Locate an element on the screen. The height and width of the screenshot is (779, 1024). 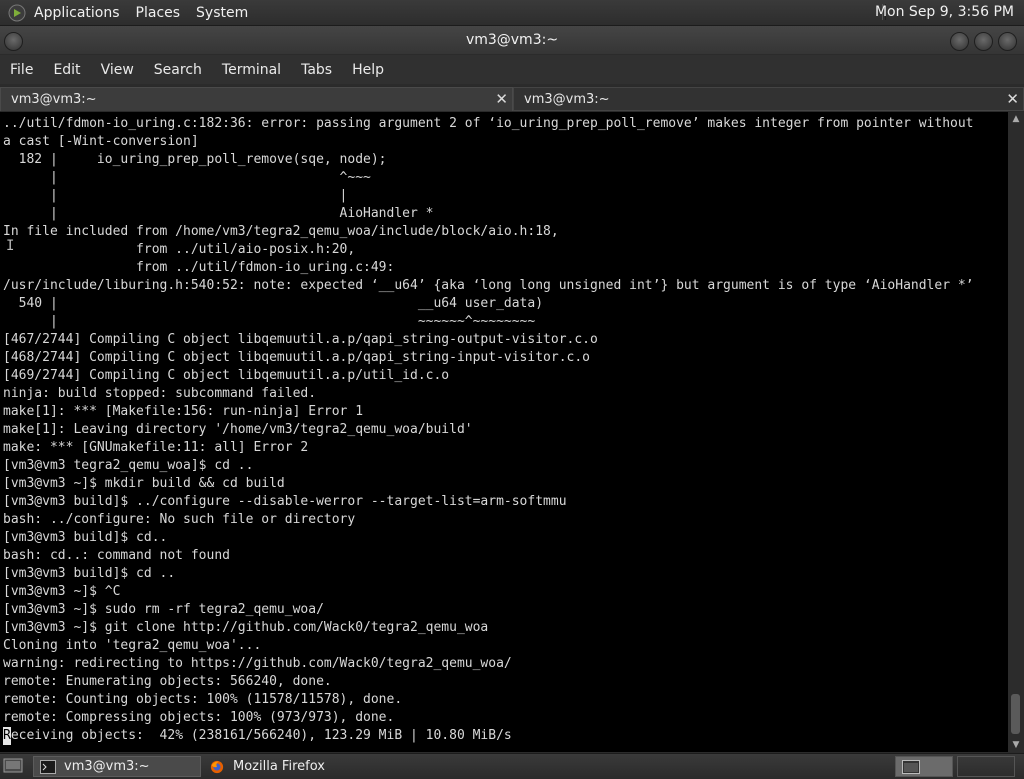
terminal-scrollbar: ▲ ▼ is located at coordinates (1016, 432).